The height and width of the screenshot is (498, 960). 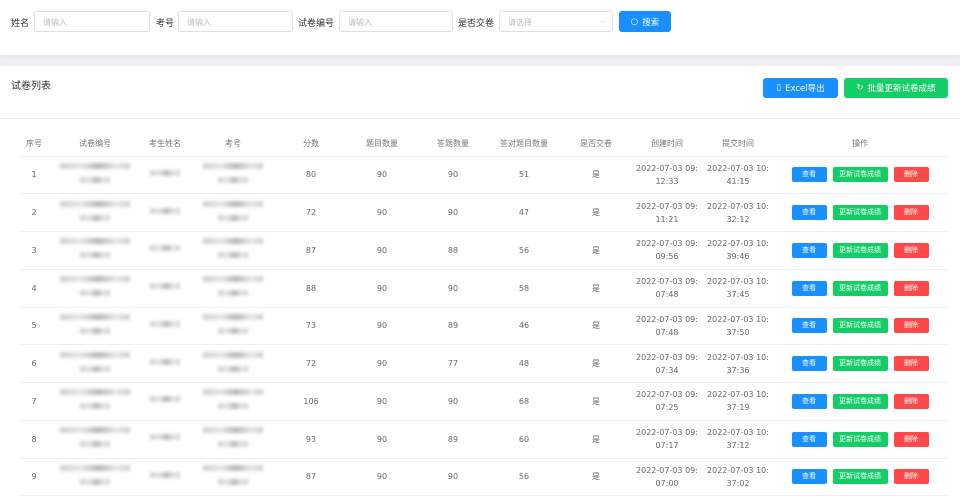 I want to click on chevron-down-icon: ⌵, so click(x=602, y=20).